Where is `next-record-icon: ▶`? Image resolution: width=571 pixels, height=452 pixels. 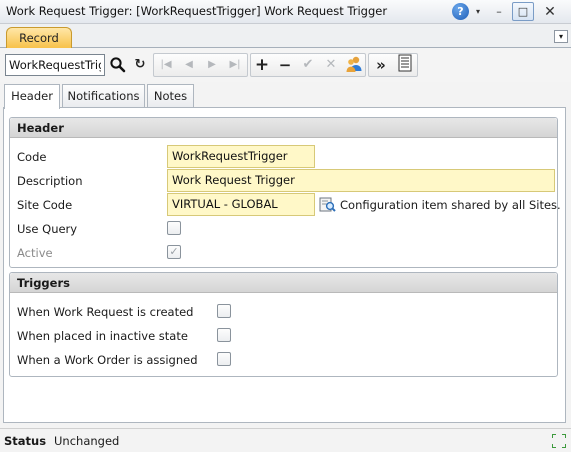 next-record-icon: ▶ is located at coordinates (212, 65).